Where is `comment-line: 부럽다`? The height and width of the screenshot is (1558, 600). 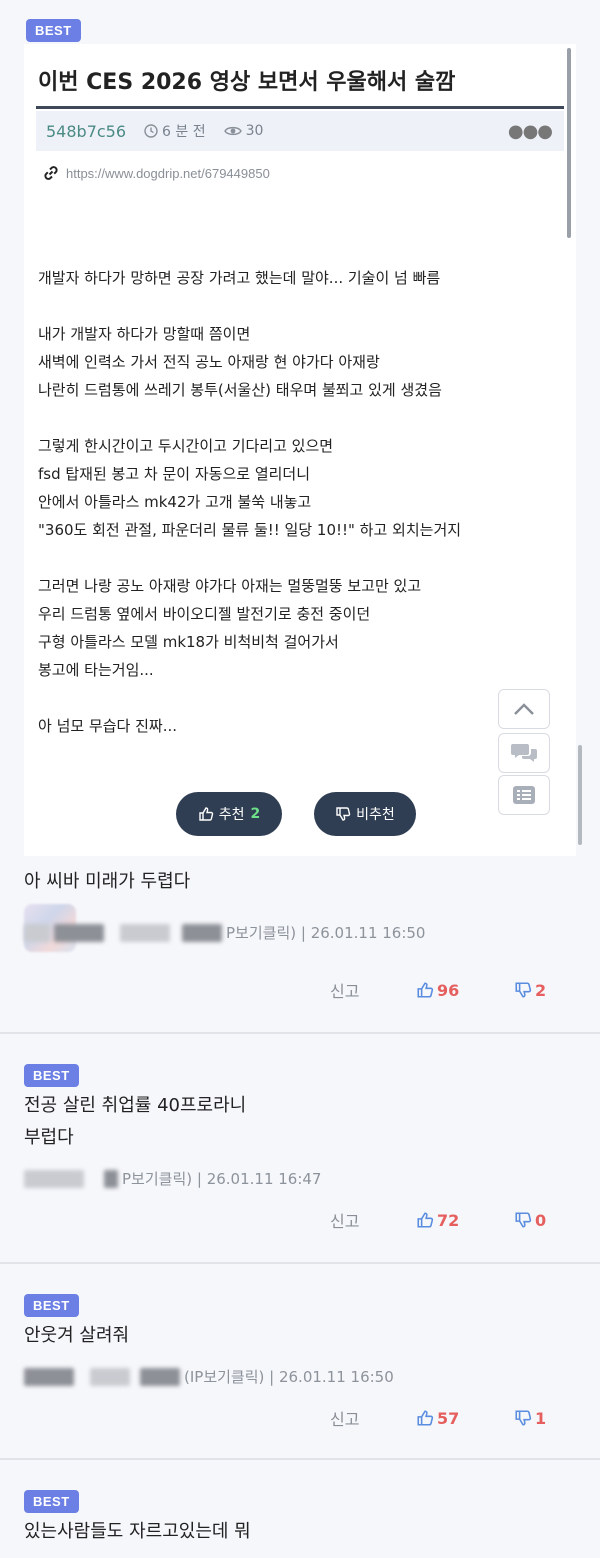
comment-line: 부럽다 is located at coordinates (49, 1137).